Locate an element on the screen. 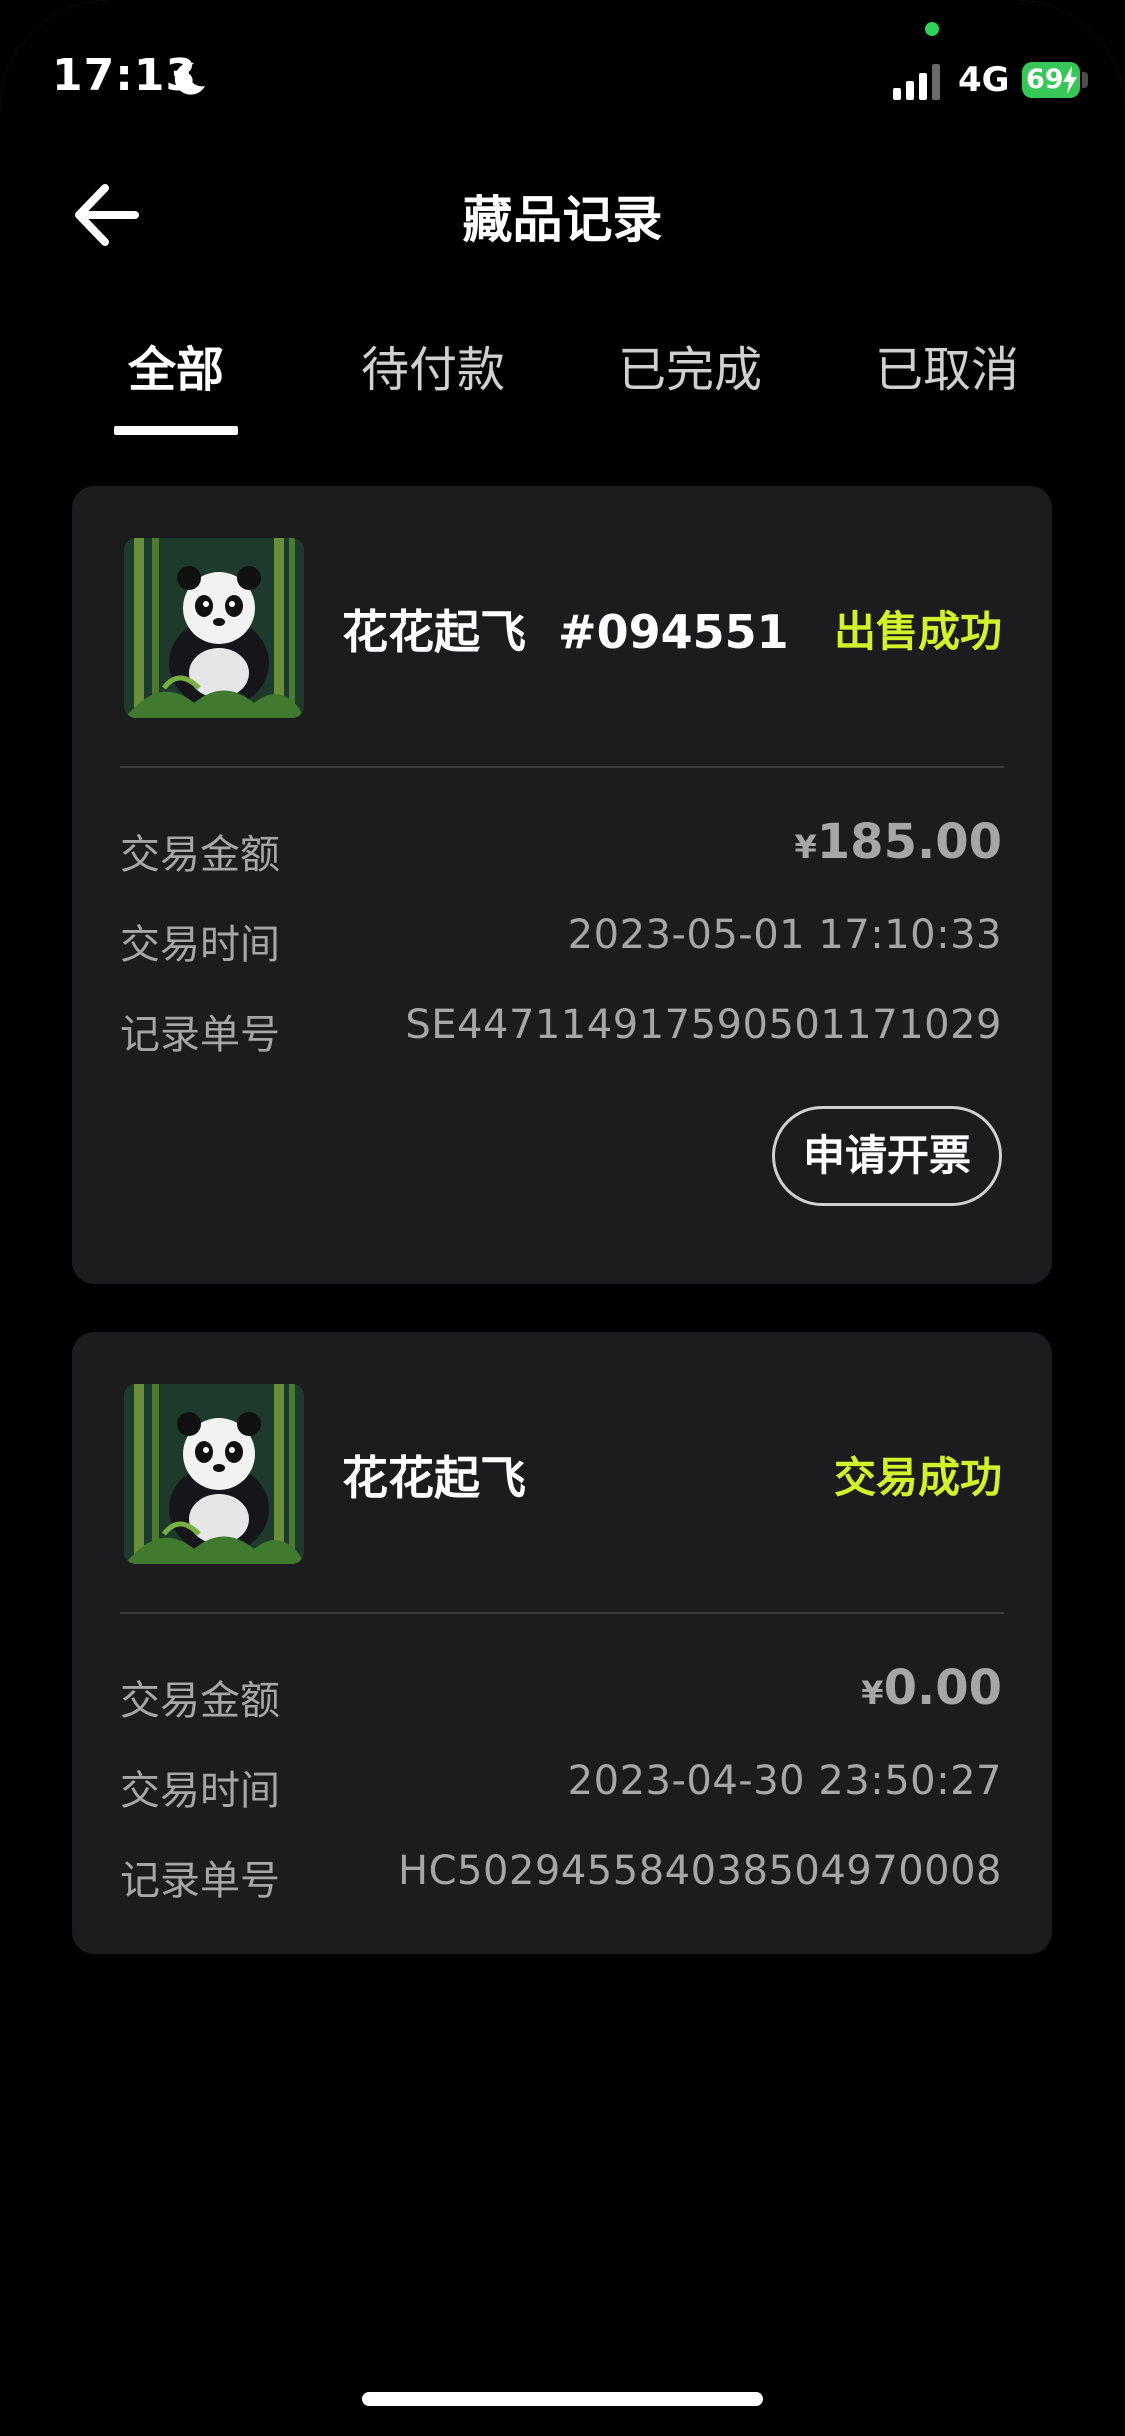 The width and height of the screenshot is (1125, 2436). tab-pending-payment: 待付款 is located at coordinates (433, 365).